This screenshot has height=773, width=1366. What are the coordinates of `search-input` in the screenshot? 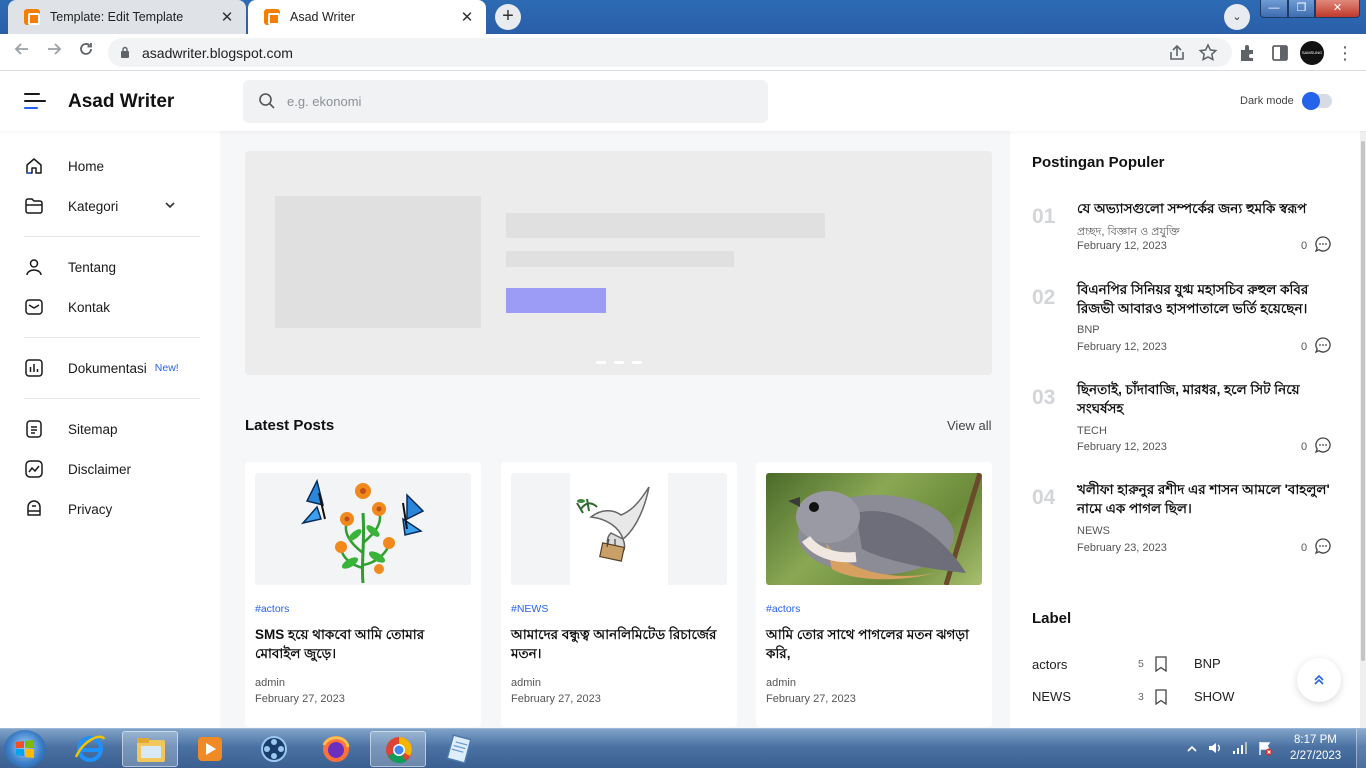 It's located at (517, 101).